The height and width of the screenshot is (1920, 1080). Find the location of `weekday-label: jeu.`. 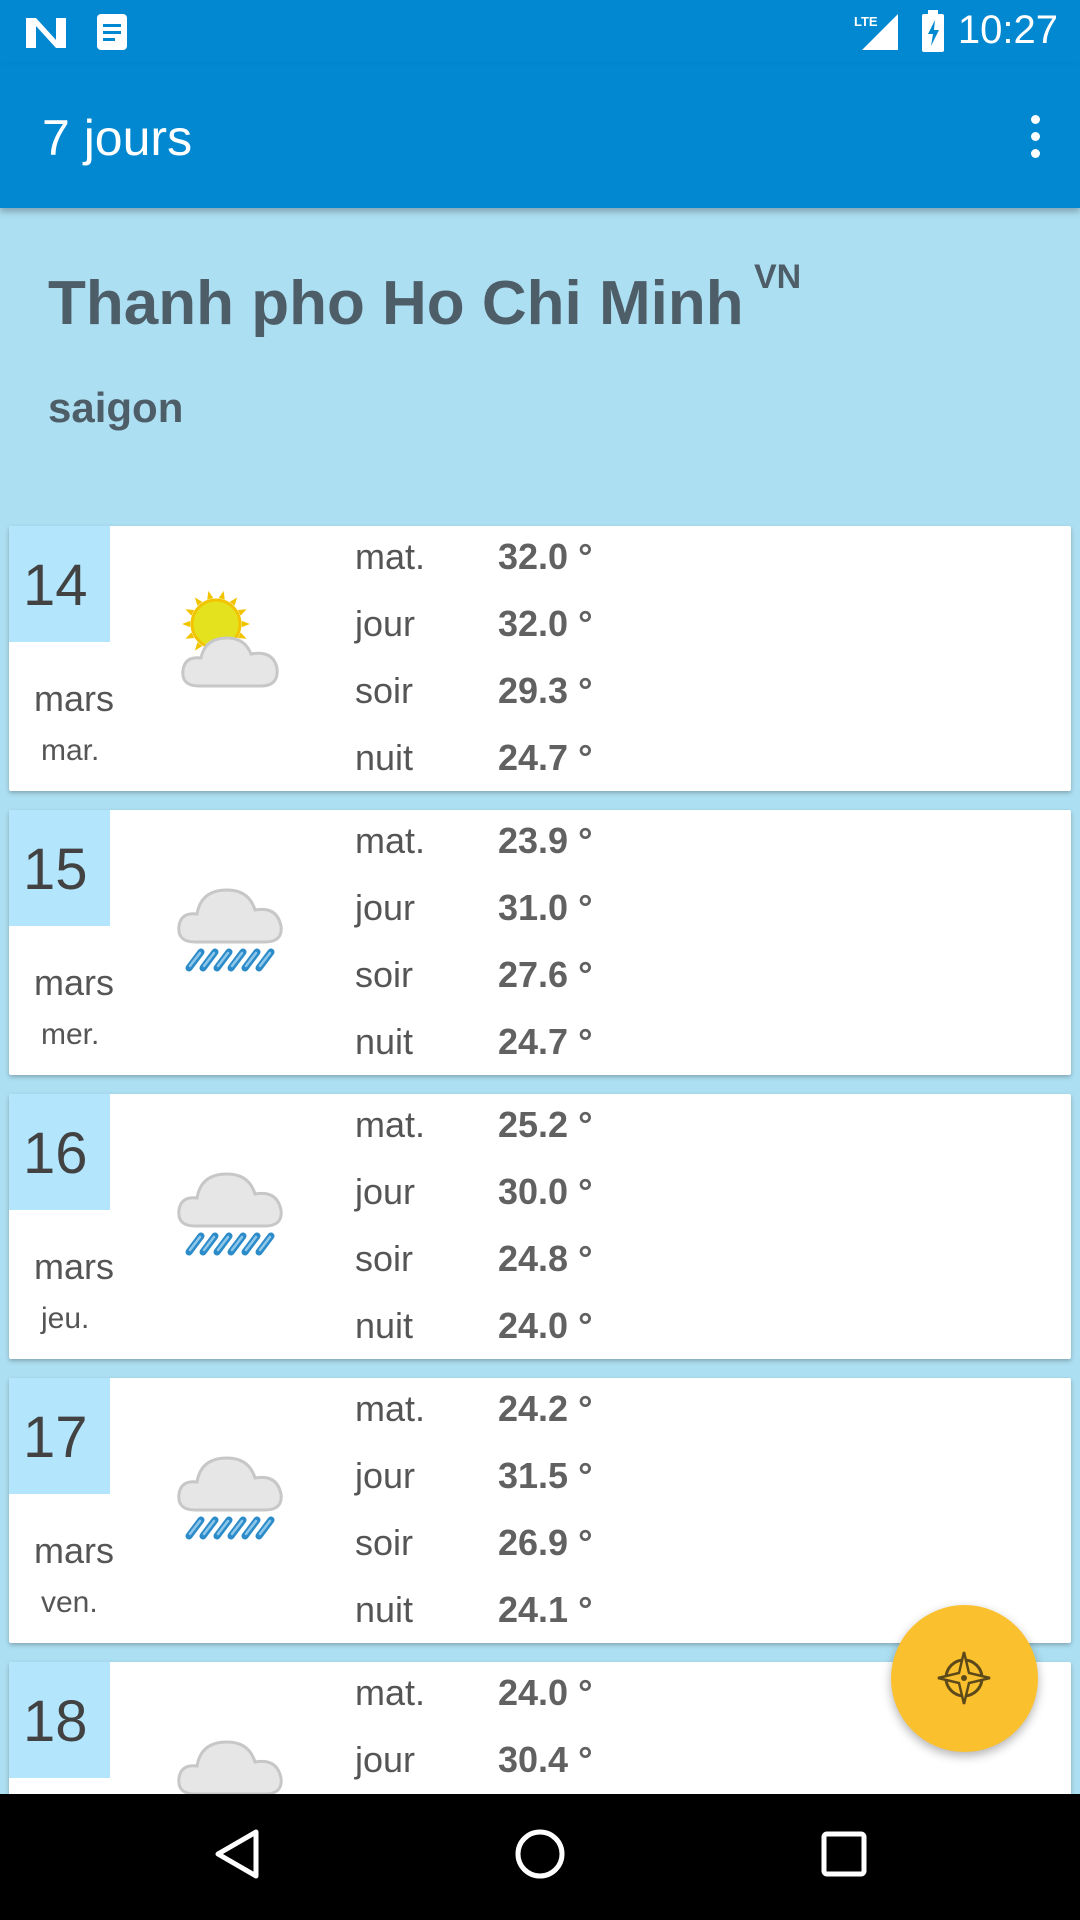

weekday-label: jeu. is located at coordinates (65, 1318).